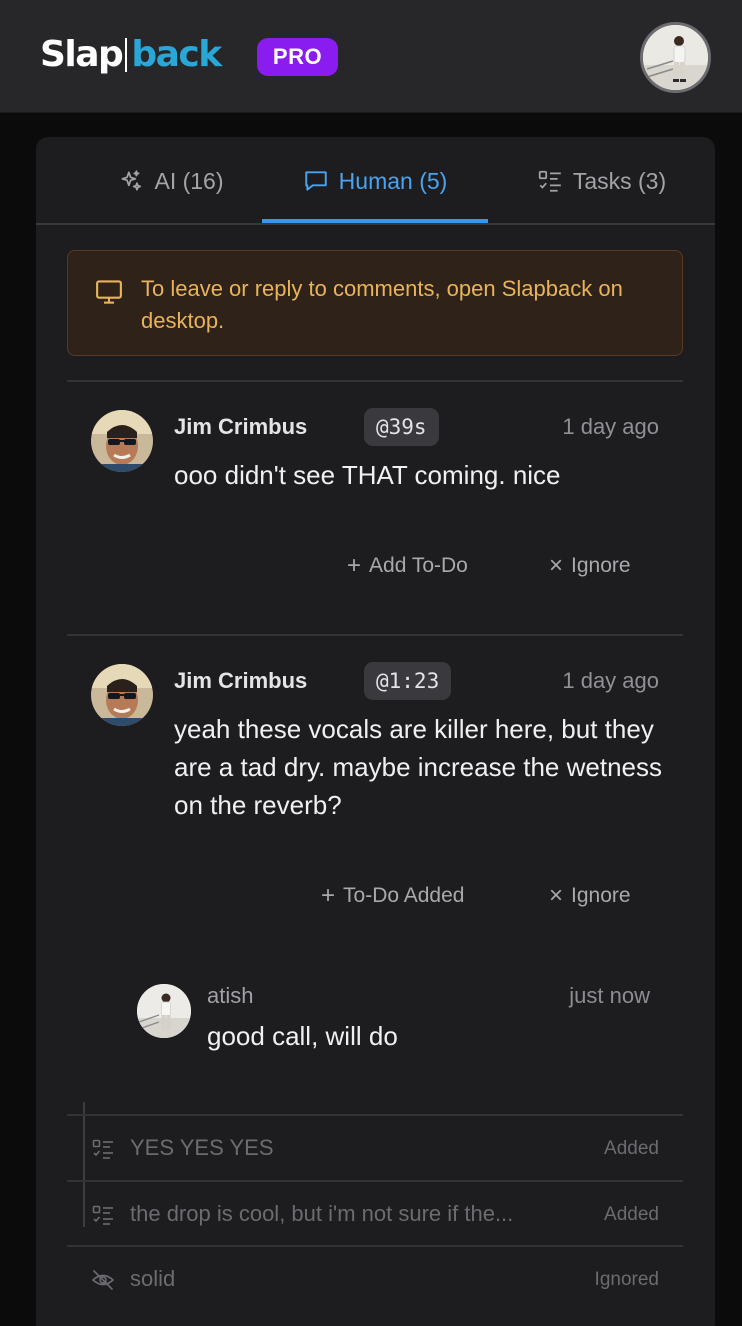 The width and height of the screenshot is (742, 1326). I want to click on logo-text-slap: Slap, so click(82, 54).